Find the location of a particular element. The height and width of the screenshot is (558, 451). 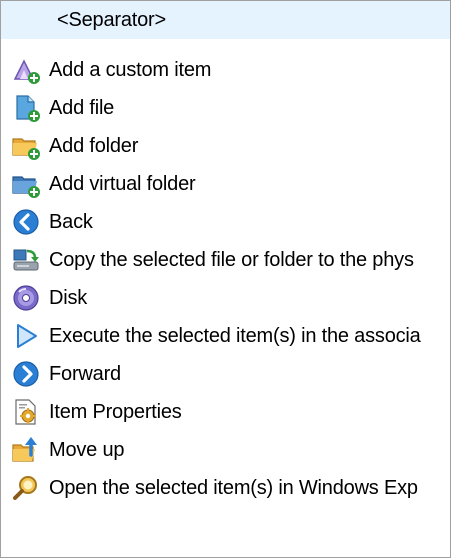

list-item-label: Move up is located at coordinates (87, 449).